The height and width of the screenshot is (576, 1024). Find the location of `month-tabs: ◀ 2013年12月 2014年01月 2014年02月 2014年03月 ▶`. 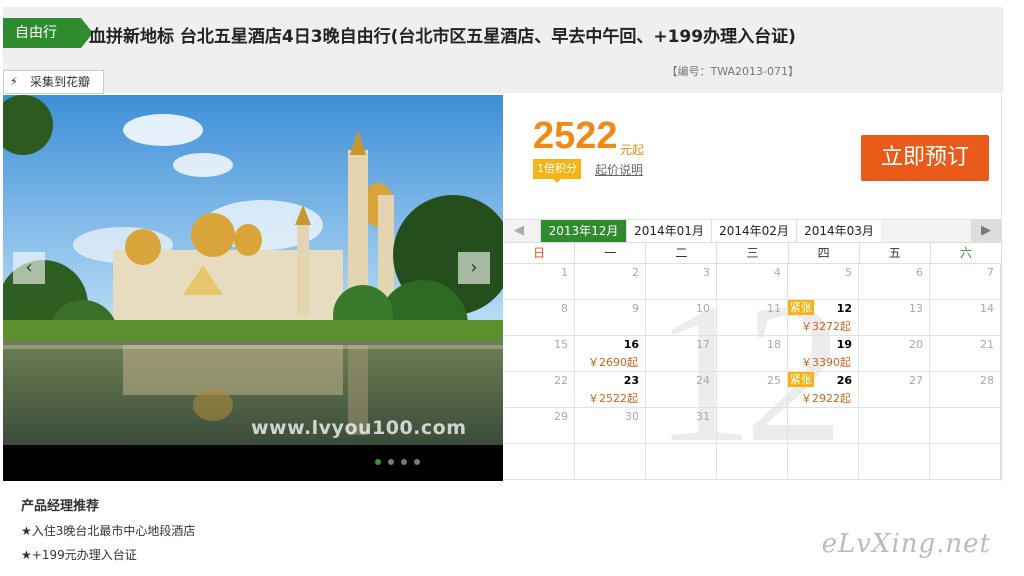

month-tabs: ◀ 2013年12月 2014年01月 2014年02月 2014年03月 ▶ is located at coordinates (752, 231).